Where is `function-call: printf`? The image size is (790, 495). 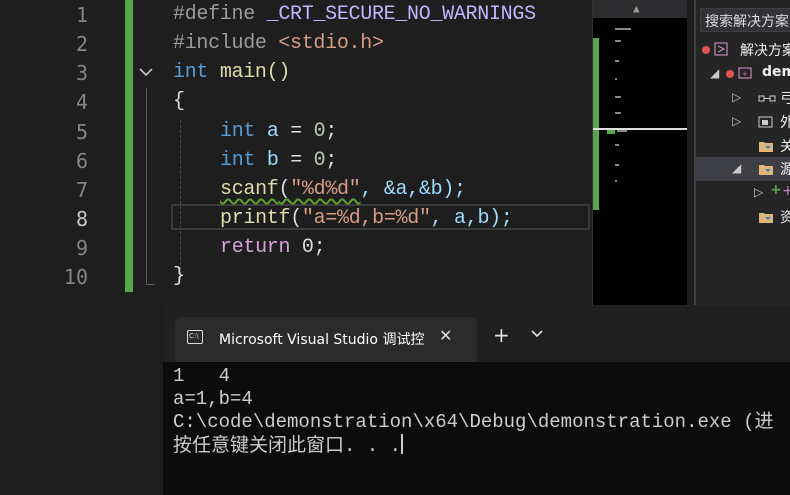
function-call: printf is located at coordinates (255, 218).